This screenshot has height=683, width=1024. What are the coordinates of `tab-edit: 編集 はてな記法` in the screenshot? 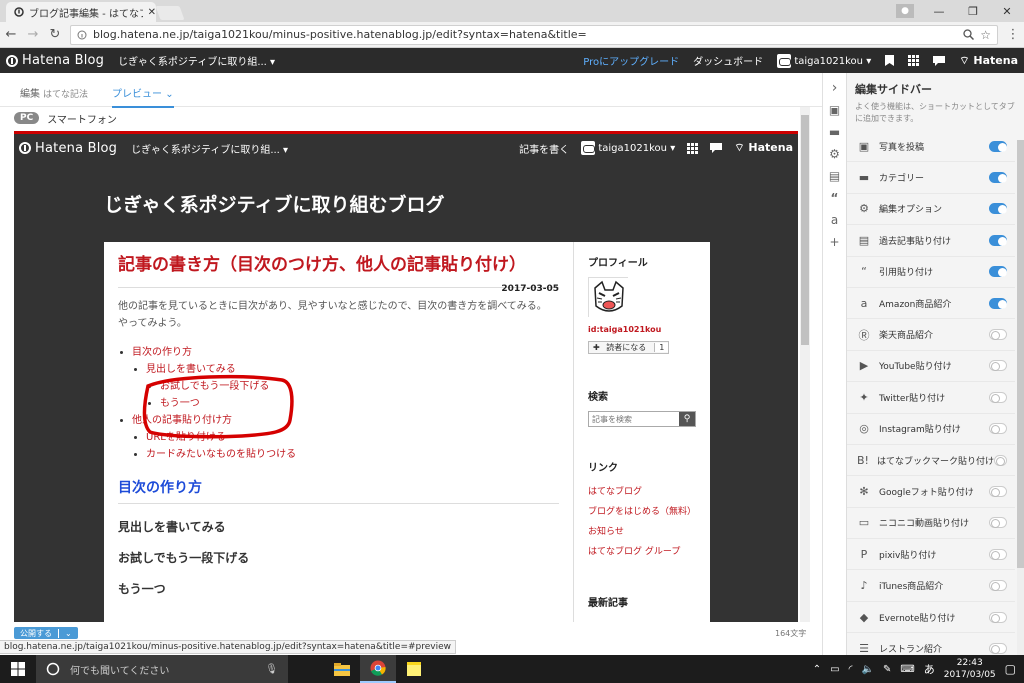 It's located at (54, 96).